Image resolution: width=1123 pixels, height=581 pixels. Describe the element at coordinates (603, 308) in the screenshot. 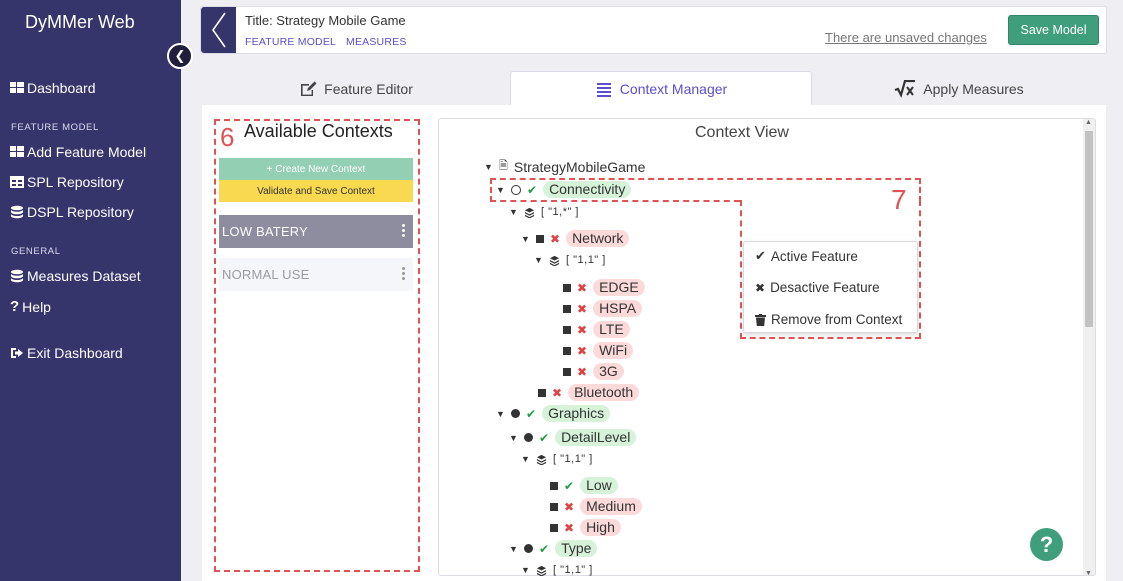

I see `tree-node-hspa: ✖ HSPA` at that location.